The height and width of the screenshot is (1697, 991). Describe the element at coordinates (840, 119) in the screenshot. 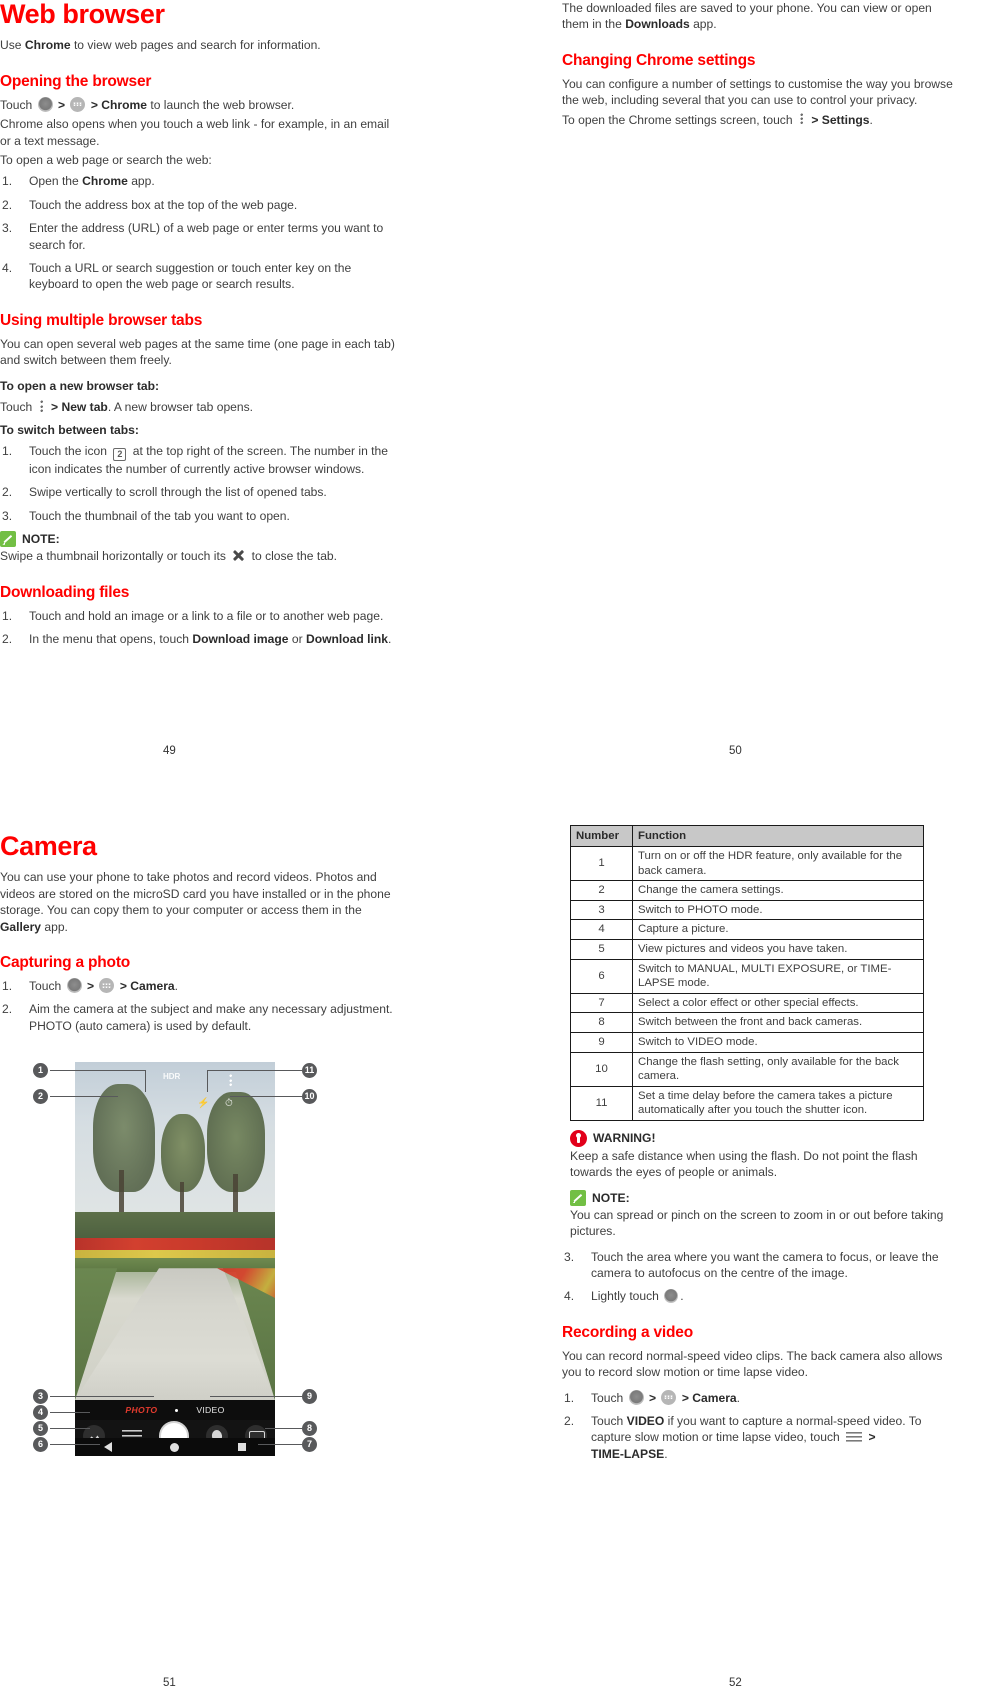

I see `settings-label: > Settings` at that location.